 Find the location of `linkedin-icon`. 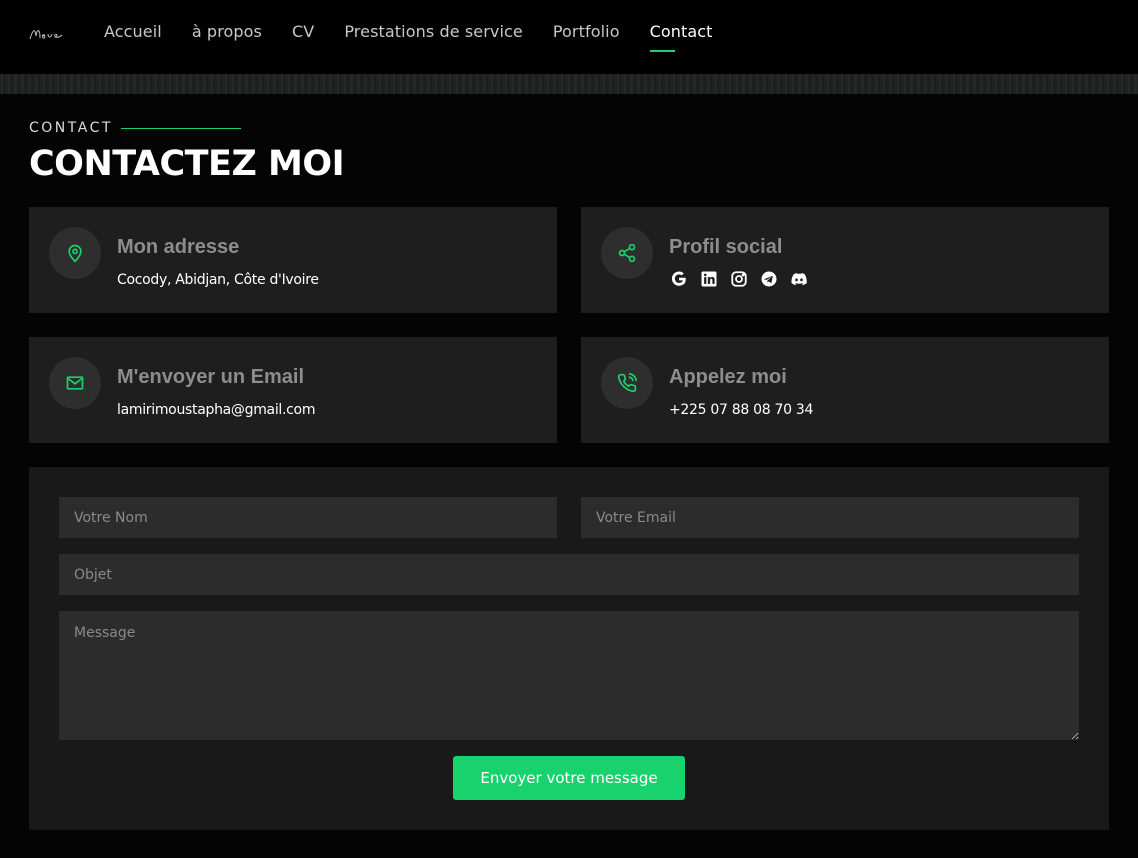

linkedin-icon is located at coordinates (709, 279).